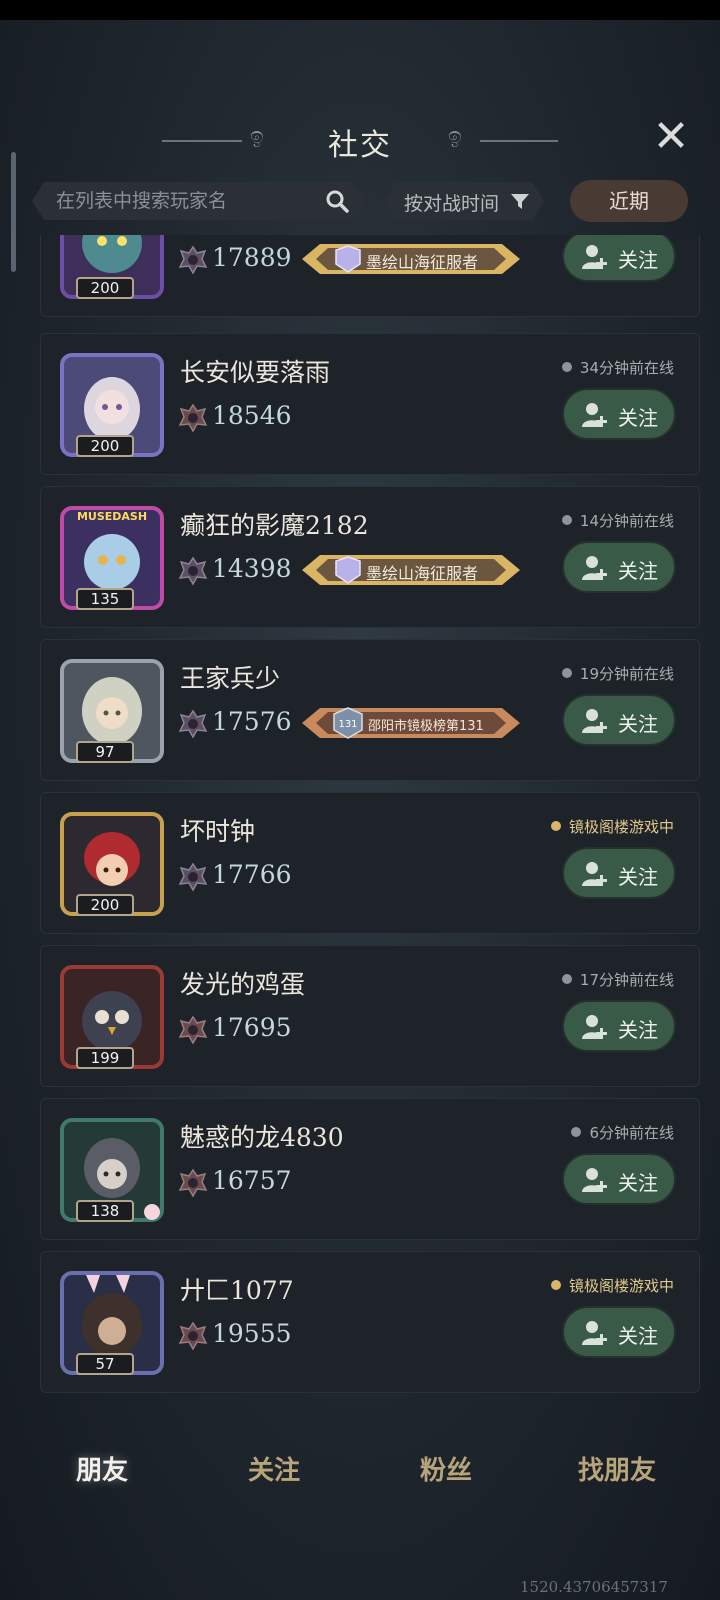 This screenshot has height=1600, width=720. What do you see at coordinates (370, 276) in the screenshot?
I see `player-card: 200 17889 墨绘山海征服者 关注` at bounding box center [370, 276].